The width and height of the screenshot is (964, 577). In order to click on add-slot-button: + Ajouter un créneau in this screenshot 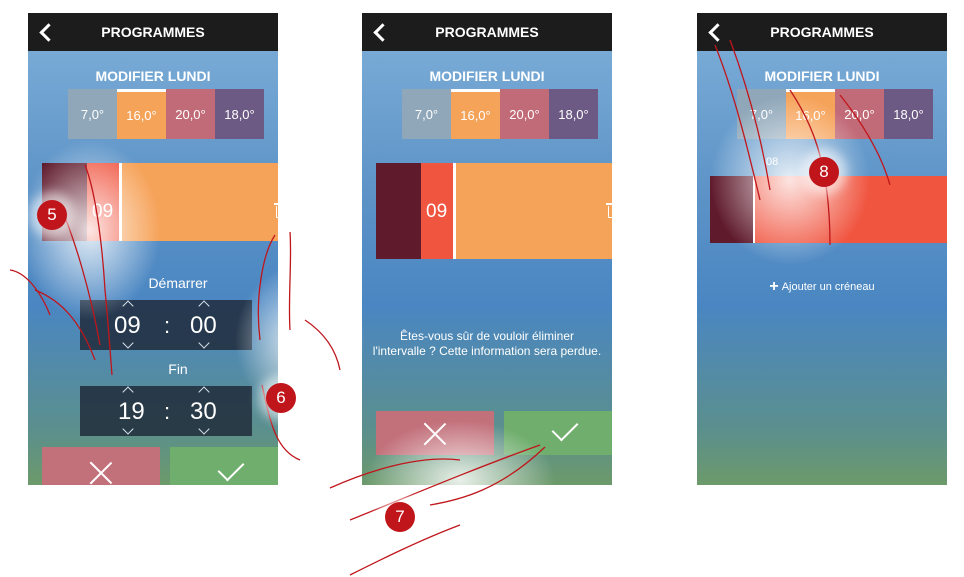, I will do `click(822, 287)`.